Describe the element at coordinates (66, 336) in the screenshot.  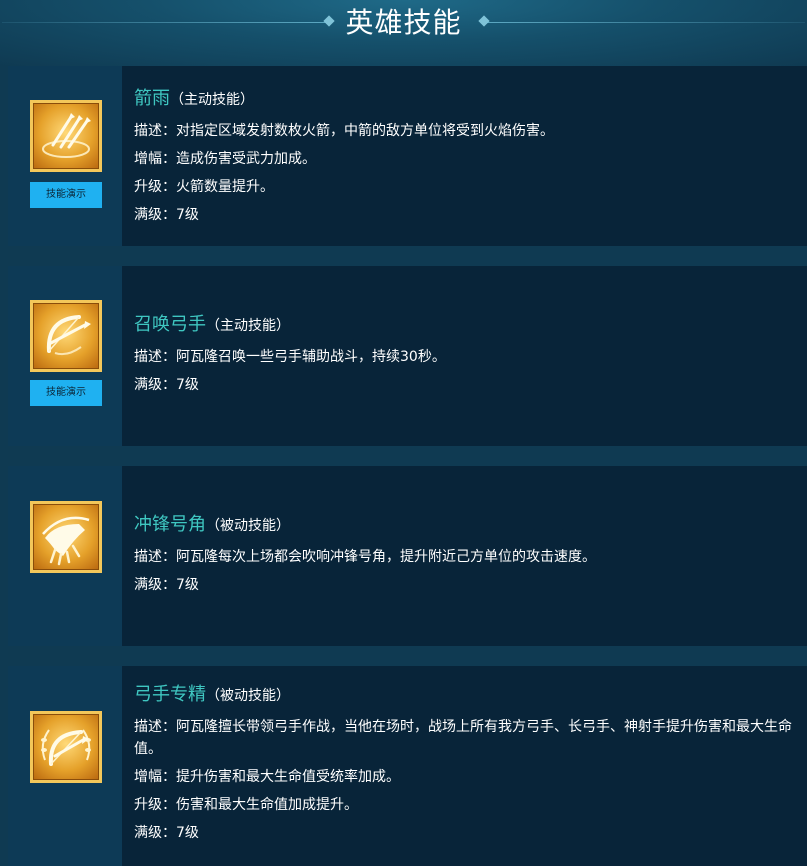
I see `summon-archer-bow-icon` at that location.